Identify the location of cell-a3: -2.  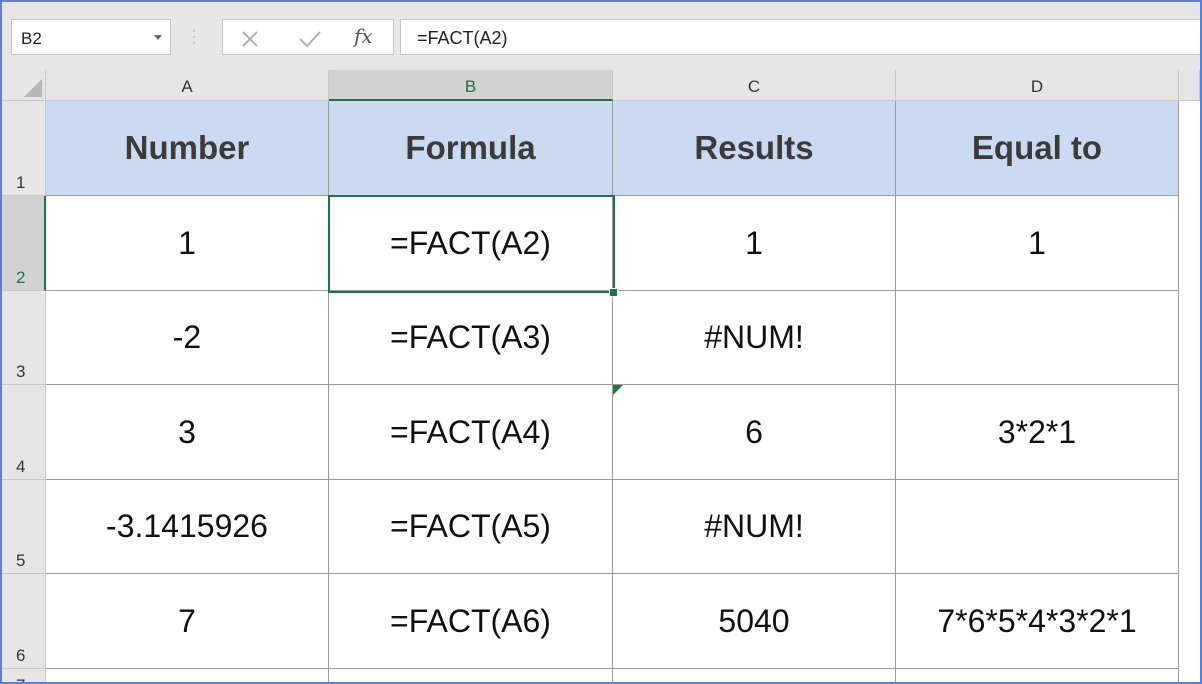
(187, 338).